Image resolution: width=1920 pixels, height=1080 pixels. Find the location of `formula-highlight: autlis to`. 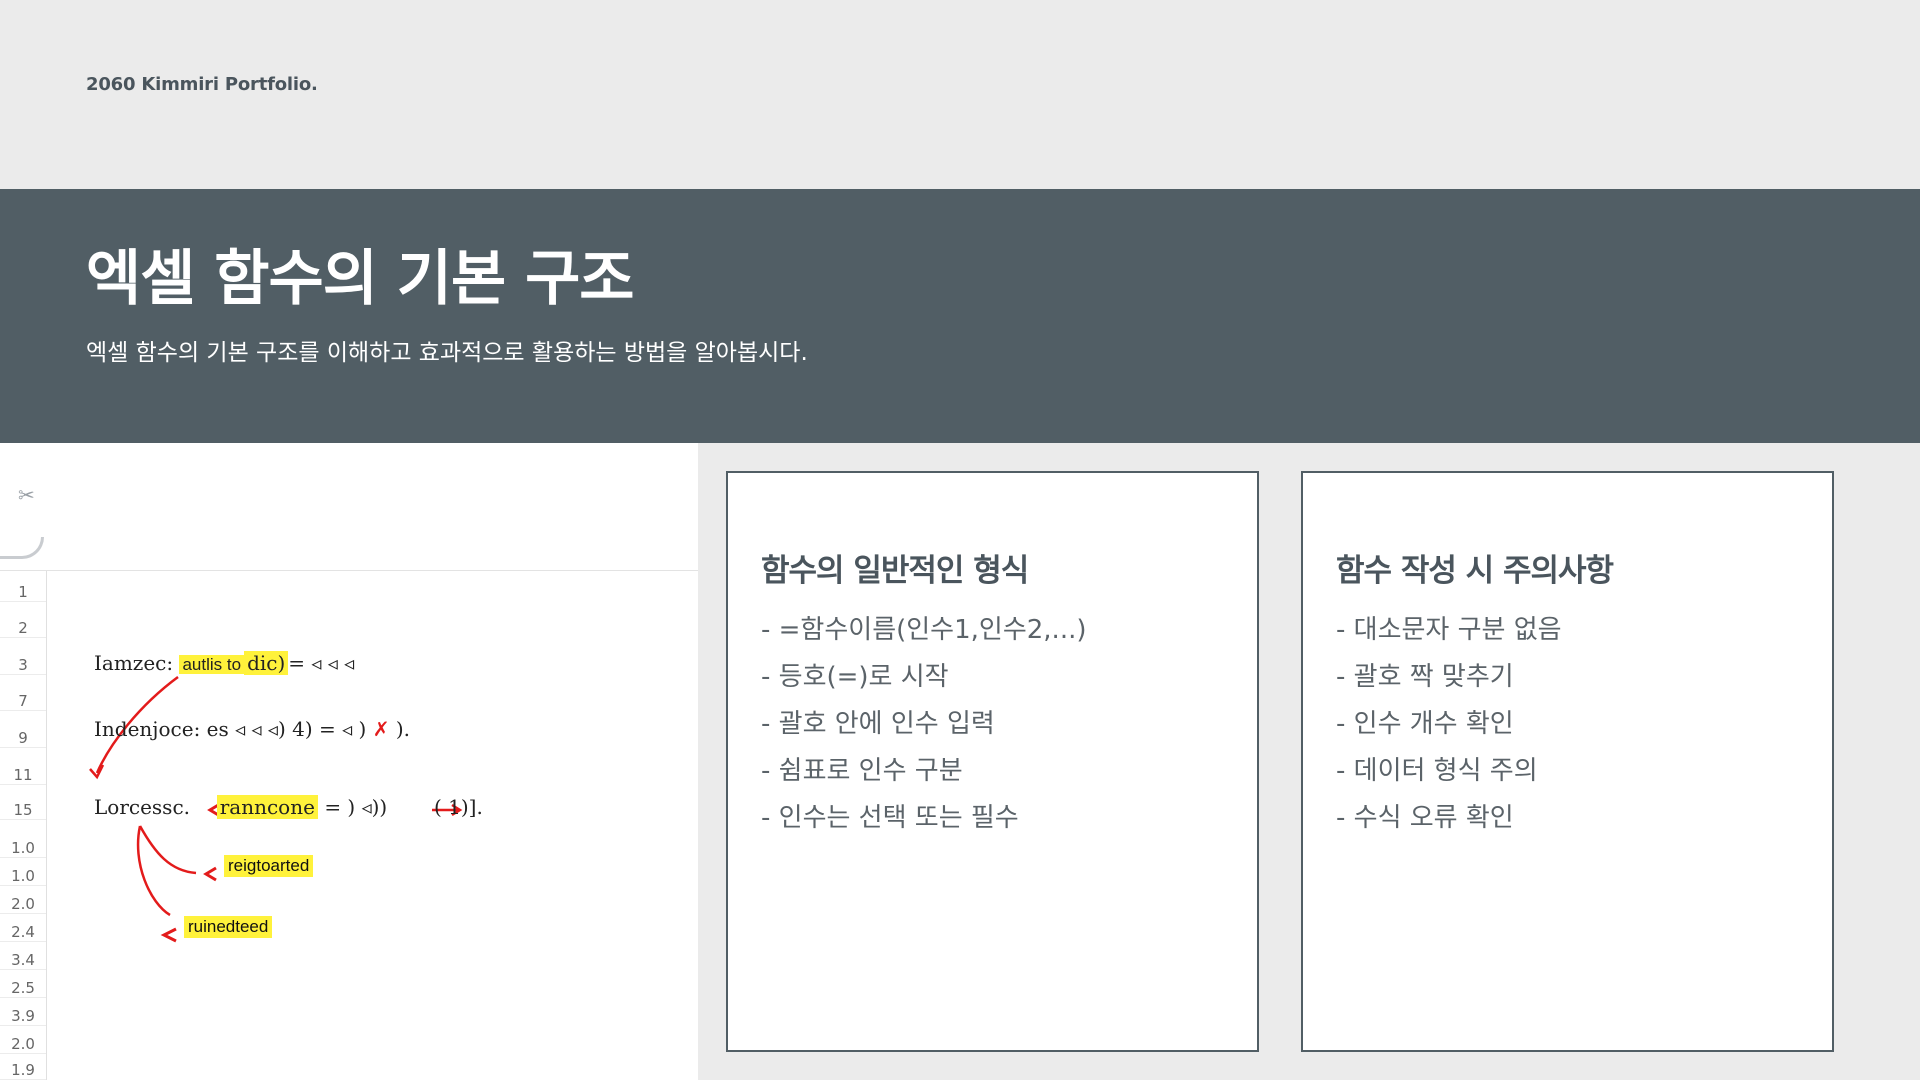

formula-highlight: autlis to is located at coordinates (212, 664).